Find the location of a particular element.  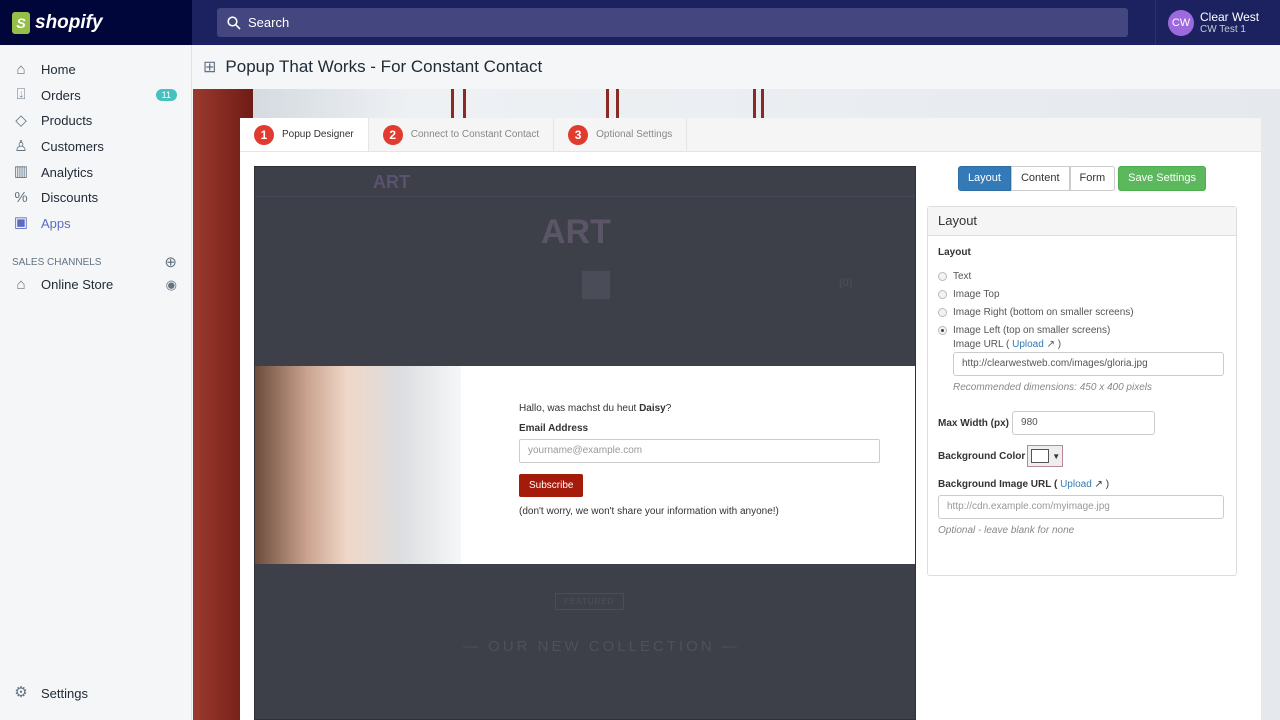

search-input: Search is located at coordinates (672, 22).